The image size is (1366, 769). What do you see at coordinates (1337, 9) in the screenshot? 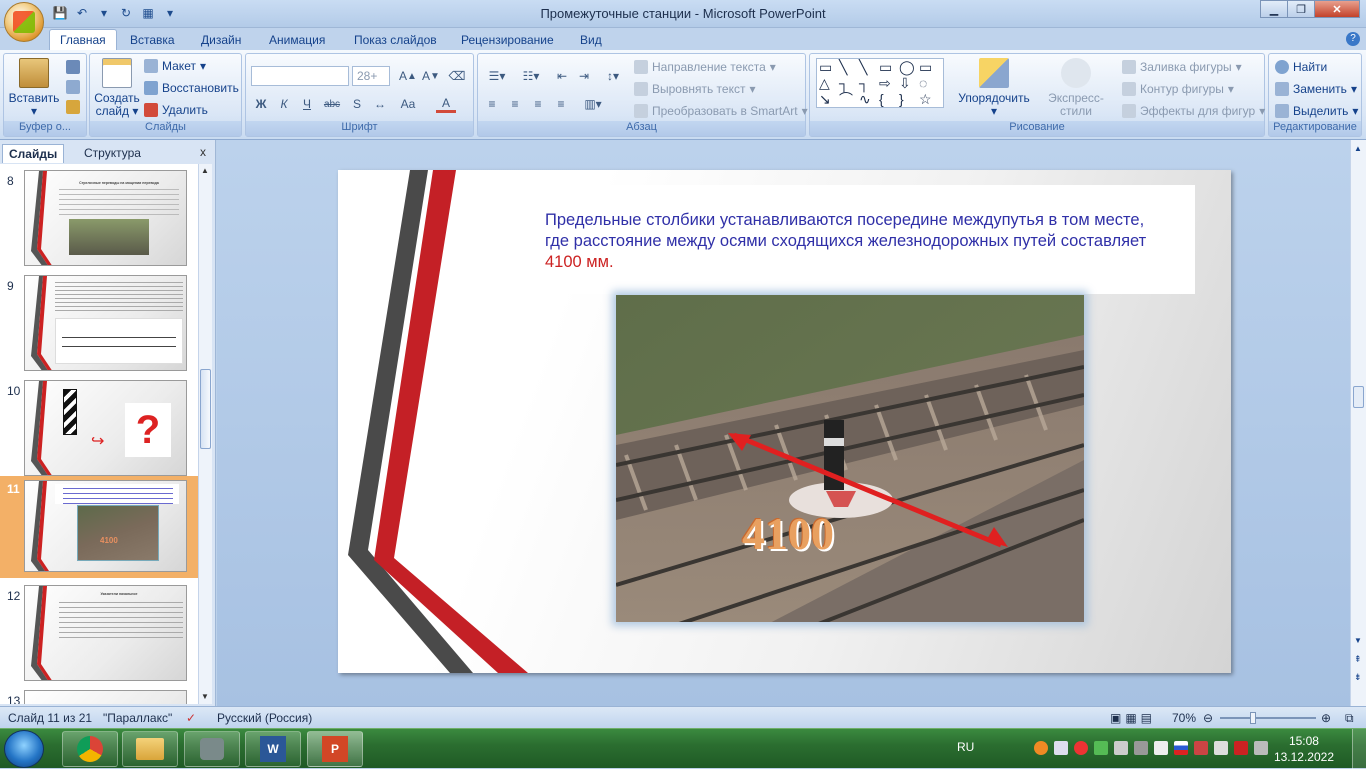
I see `close-button: ✕` at bounding box center [1337, 9].